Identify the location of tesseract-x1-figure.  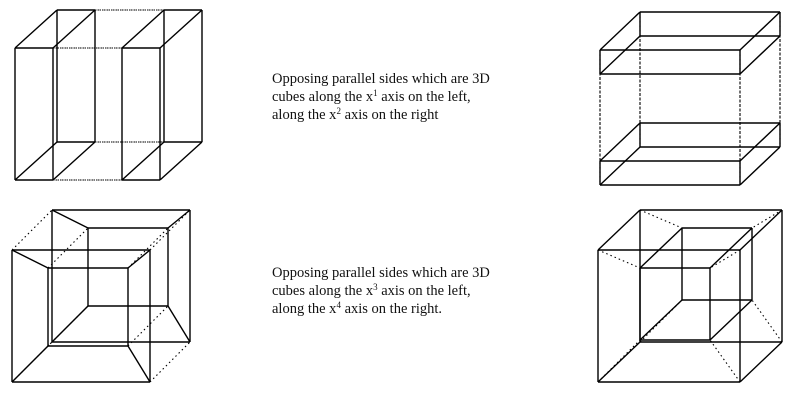
(108, 95).